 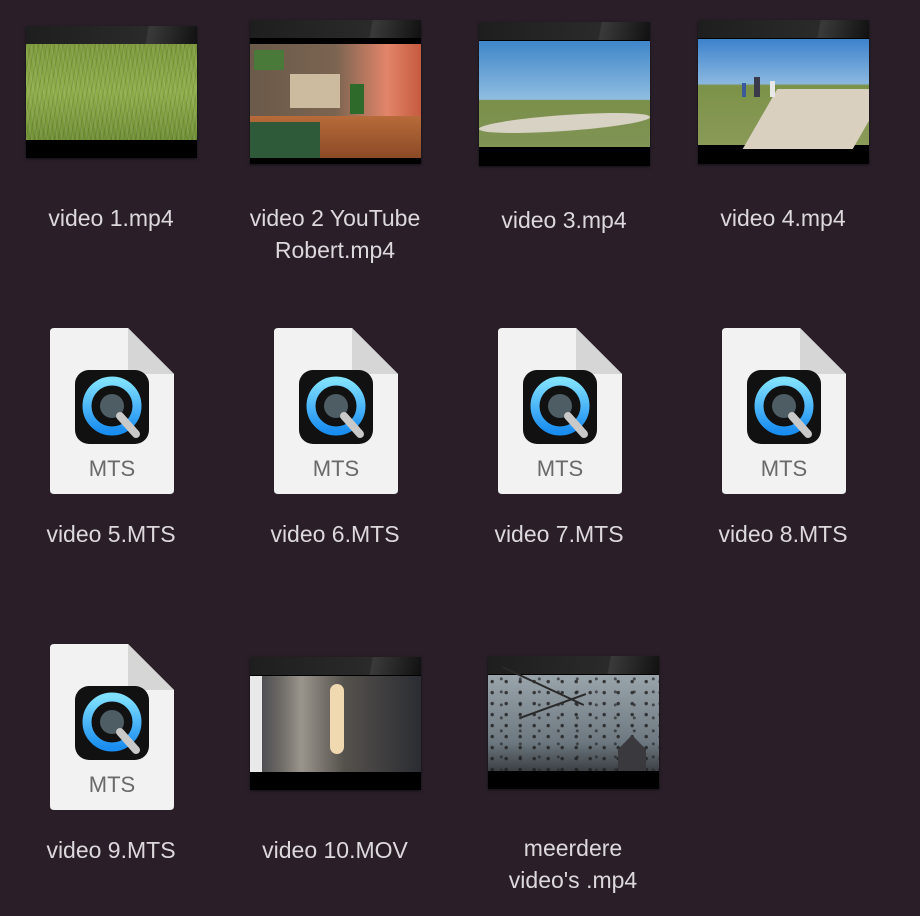 I want to click on lego-preview, so click(x=335, y=101).